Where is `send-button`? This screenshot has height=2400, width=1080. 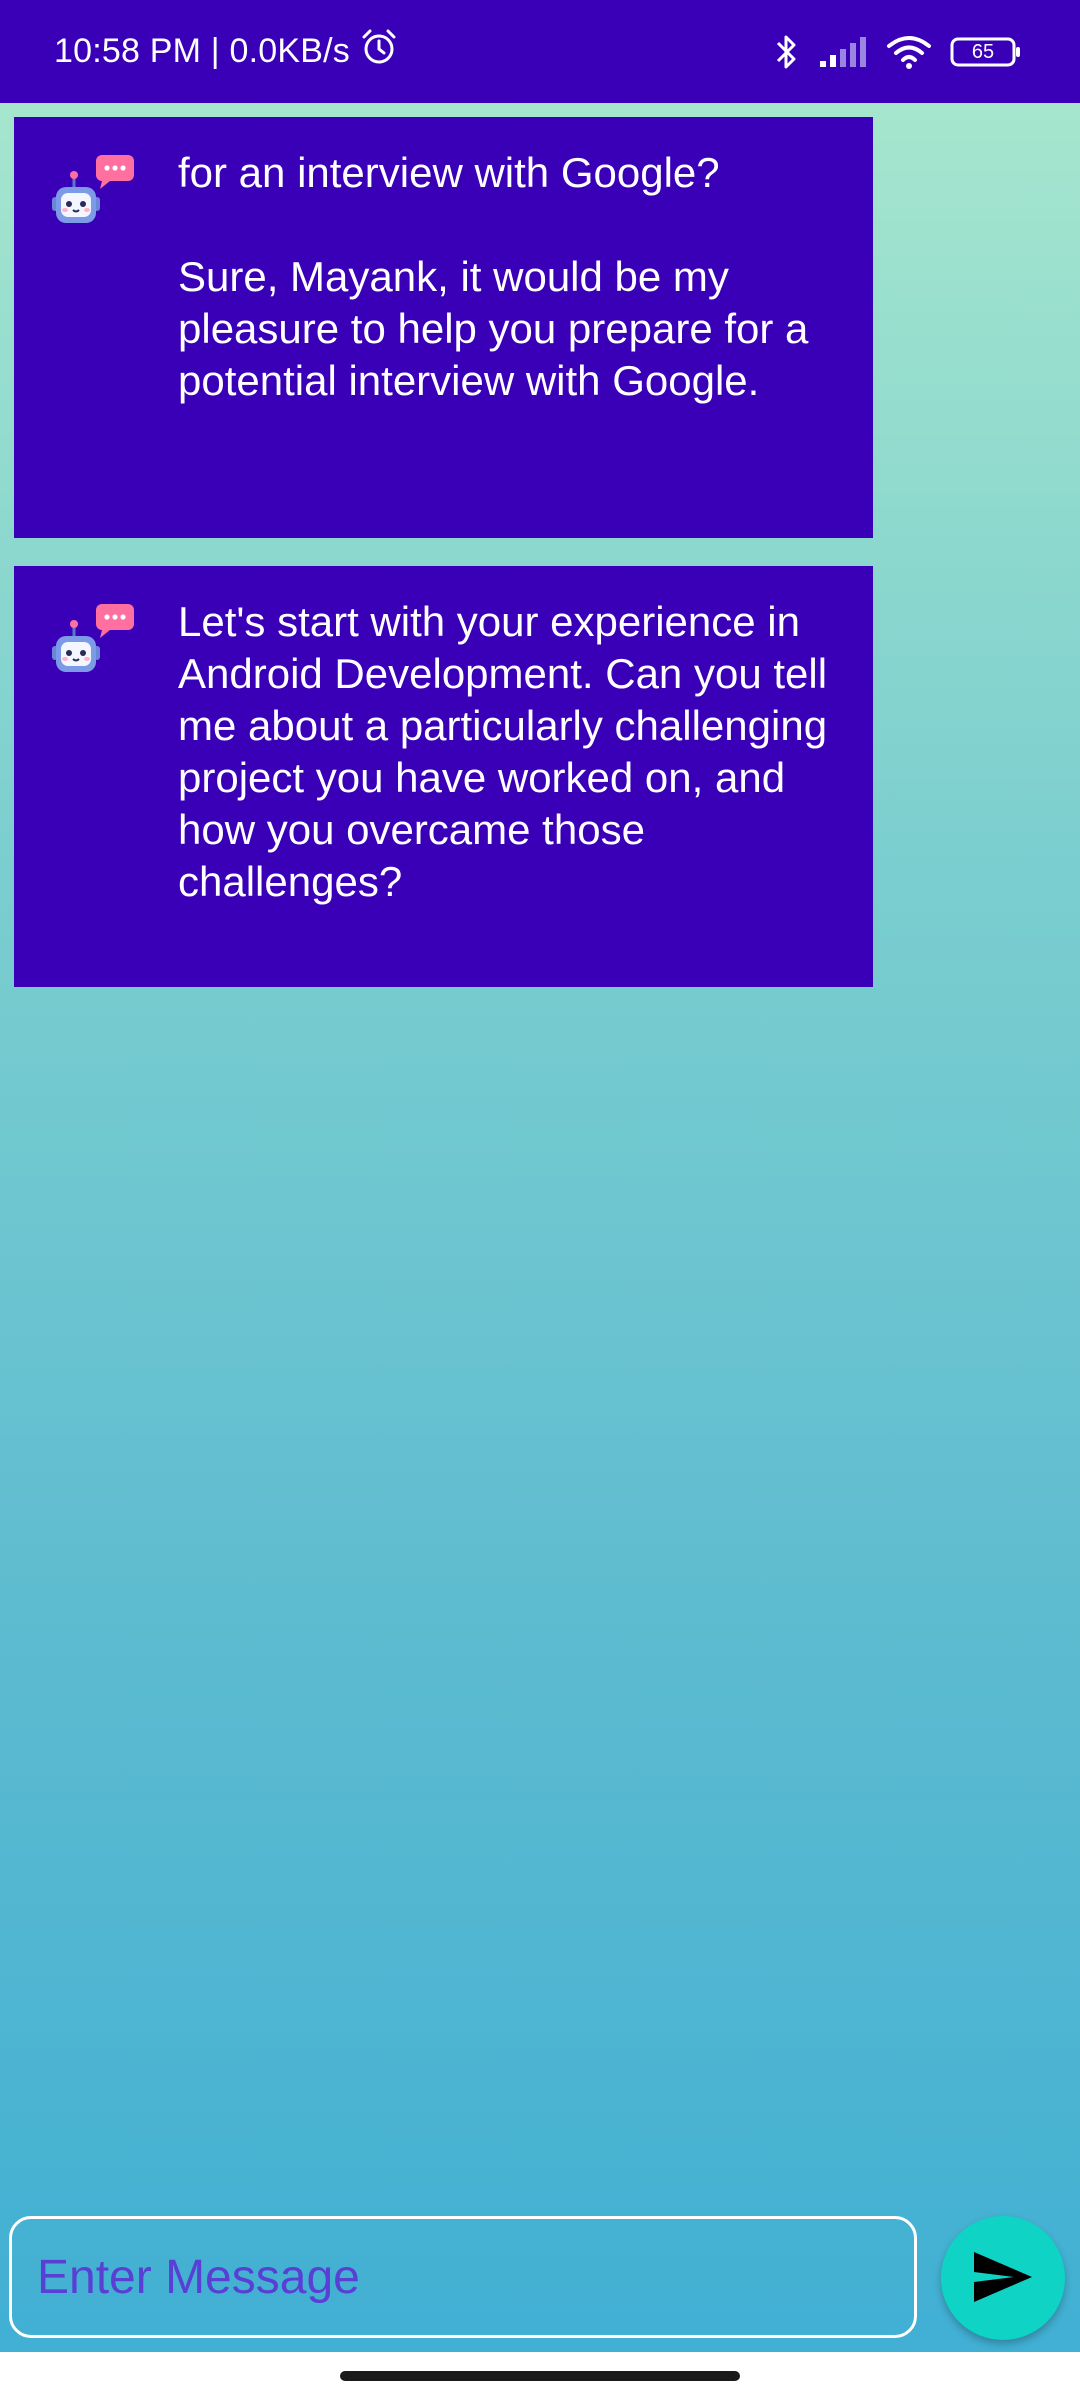
send-button is located at coordinates (1003, 2278).